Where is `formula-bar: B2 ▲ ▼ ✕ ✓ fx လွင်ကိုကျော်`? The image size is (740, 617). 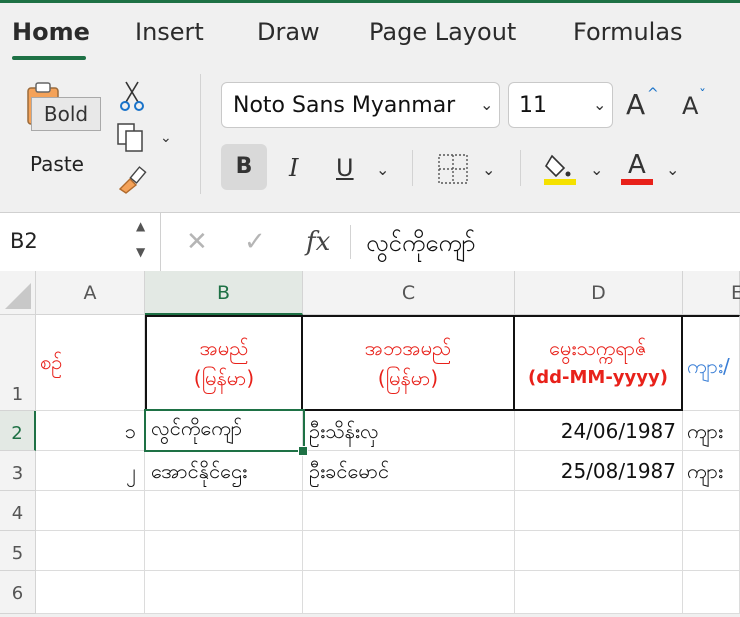 formula-bar: B2 ▲ ▼ ✕ ✓ fx လွင်ကိုကျော် is located at coordinates (370, 242).